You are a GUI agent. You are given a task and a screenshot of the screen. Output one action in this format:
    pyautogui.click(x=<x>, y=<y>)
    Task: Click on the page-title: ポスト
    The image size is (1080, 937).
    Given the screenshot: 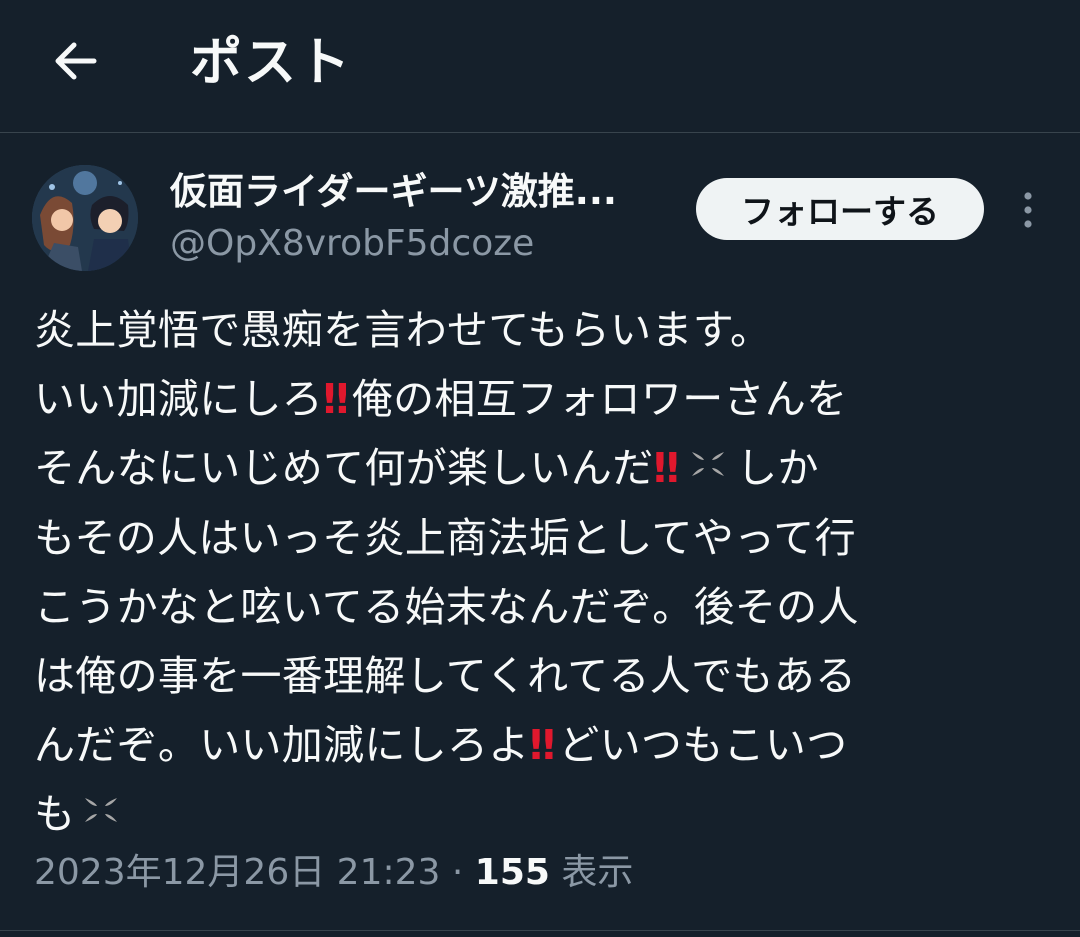 What is the action you would take?
    pyautogui.click(x=271, y=63)
    